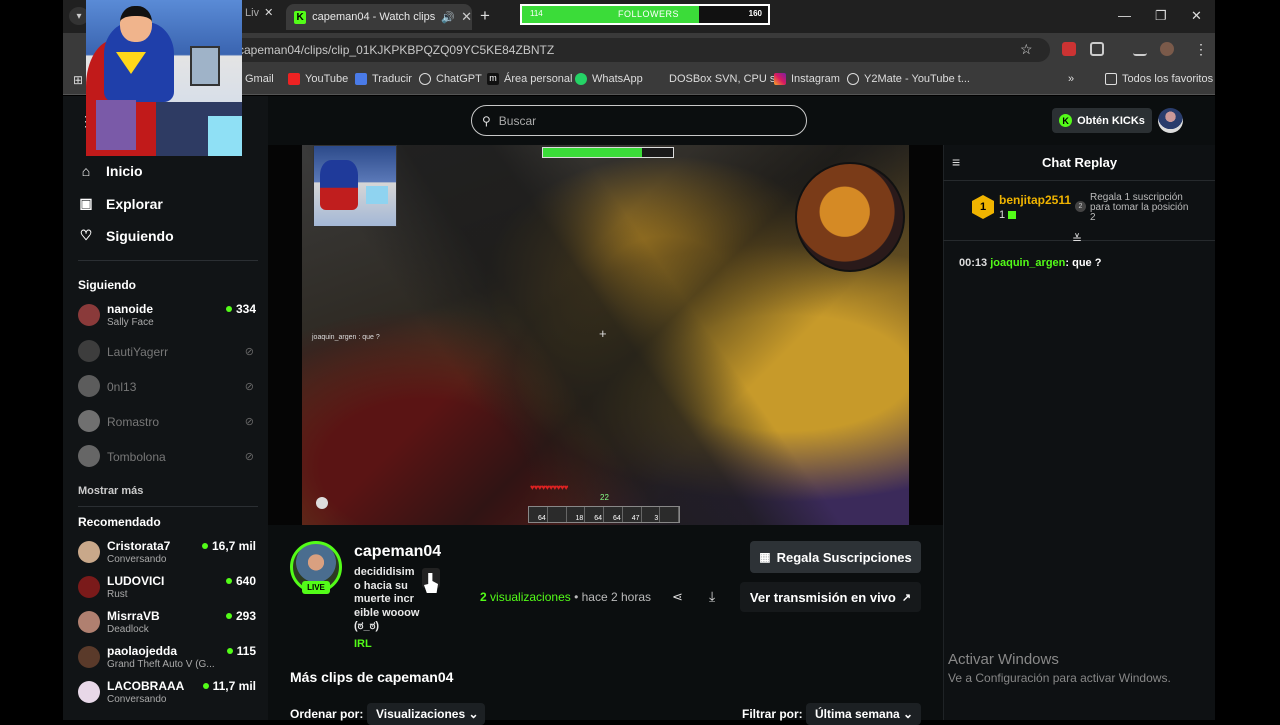  What do you see at coordinates (167, 658) in the screenshot?
I see `sidebar-channel-paolaojedda: paolaojedda Grand Theft Auto V (G... 115` at bounding box center [167, 658].